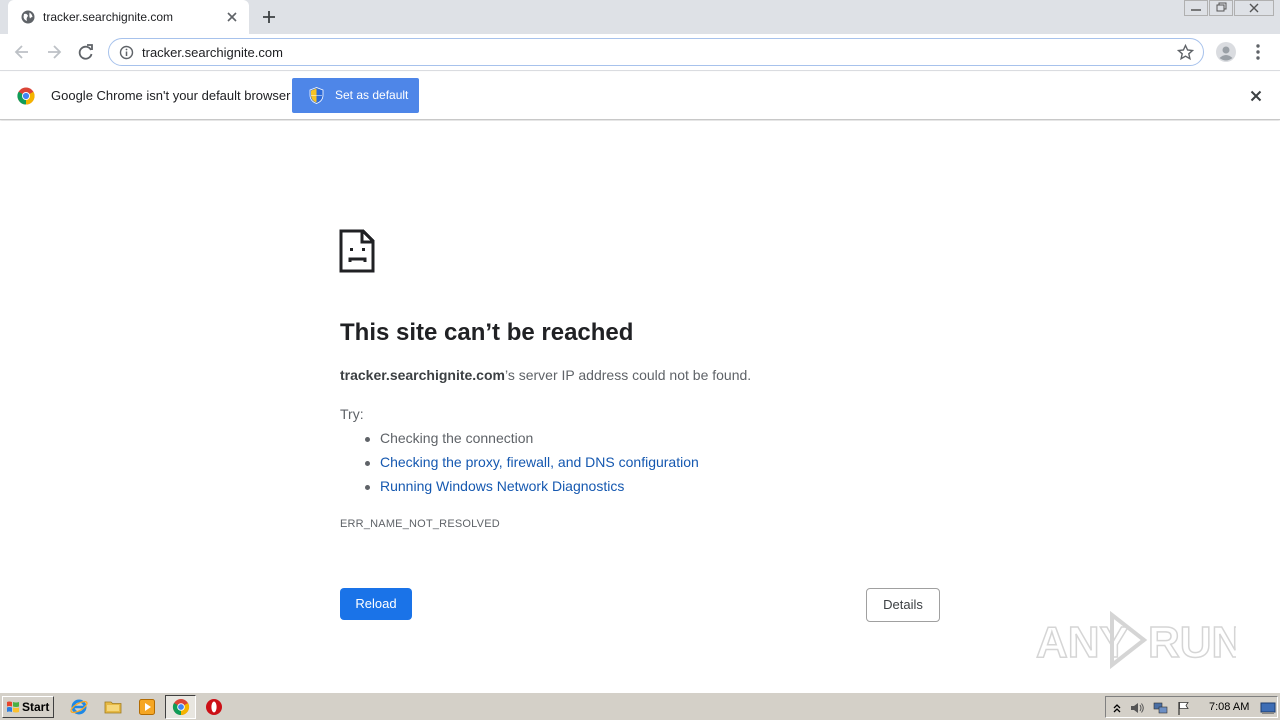 This screenshot has height=720, width=1280. Describe the element at coordinates (171, 95) in the screenshot. I see `infobar-message: Google Chrome isn't your default browser` at that location.